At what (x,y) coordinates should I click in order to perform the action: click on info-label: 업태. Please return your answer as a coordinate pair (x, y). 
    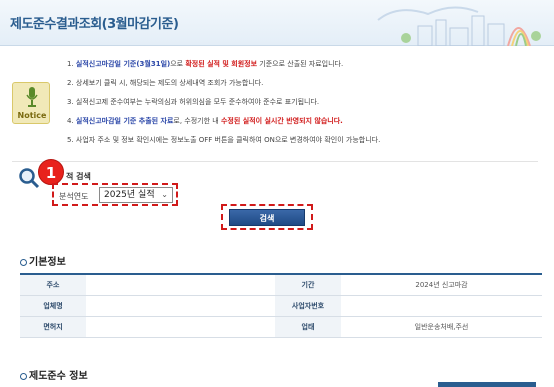
    Looking at the image, I should click on (308, 327).